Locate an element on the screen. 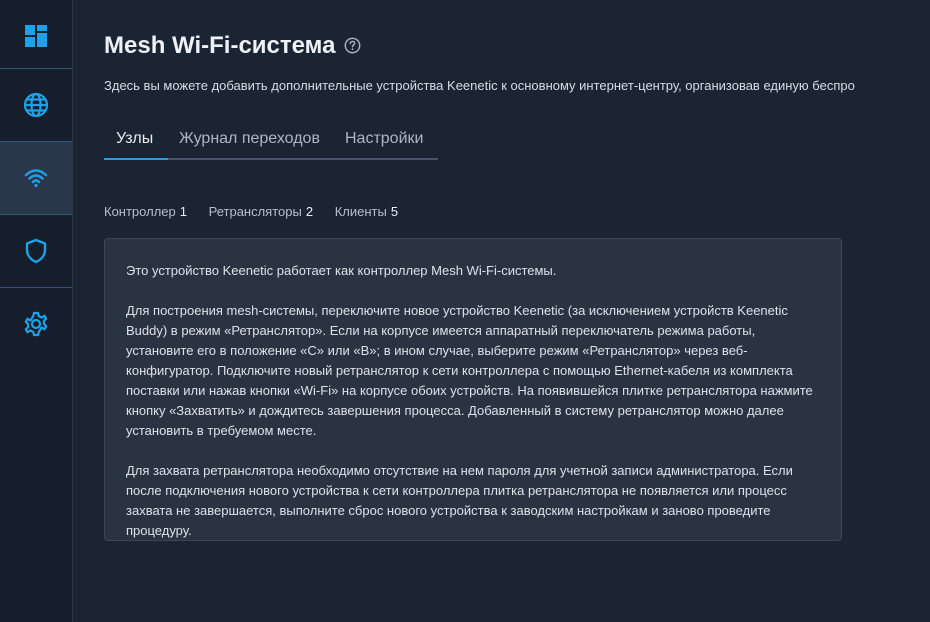  counter-repeaters: Ретрансляторы 2 is located at coordinates (261, 211).